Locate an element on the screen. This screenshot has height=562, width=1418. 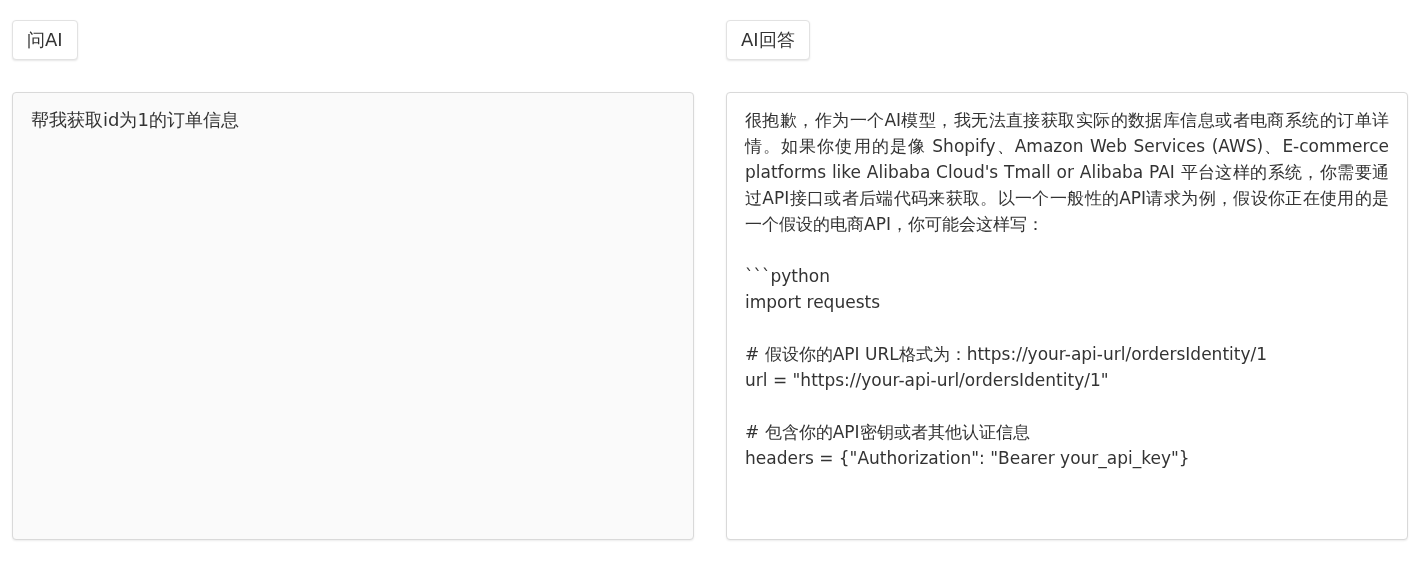
answer-paragraph: 很抱歉，作为一个AI模型，我无法直接获取实际的数据库信息或者电商系统的订单详情。如果你使用的是像 Shopify、Amazon Web Services (AWS)、E-commerce platforms like Alibaba Cloud's Tmall or Alibaba PAI 平台这样的系统，你需要通过API接口或者后端代码来获取。以一个一般性的API请求为例，假设你正在使用的是一个假设的电商API，你可能会这样写： is located at coordinates (1067, 172).